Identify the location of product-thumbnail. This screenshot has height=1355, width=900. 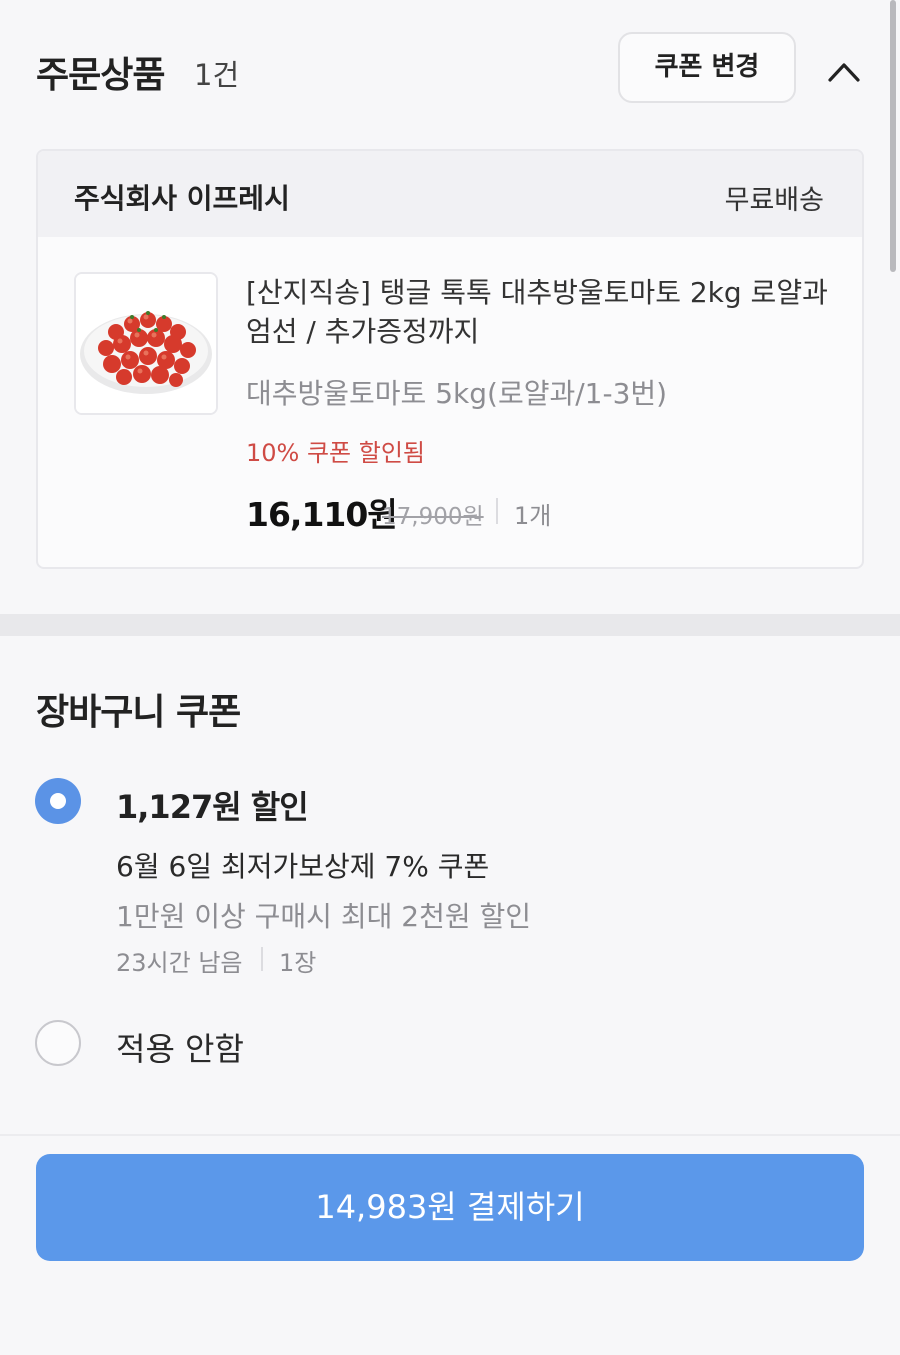
(146, 343).